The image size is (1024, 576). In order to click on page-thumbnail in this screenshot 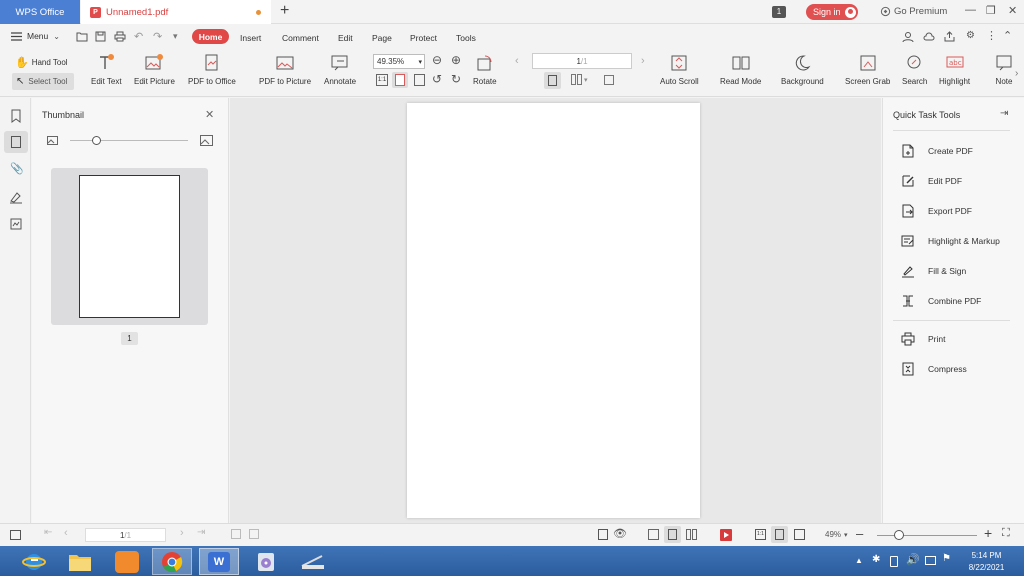, I will do `click(129, 246)`.